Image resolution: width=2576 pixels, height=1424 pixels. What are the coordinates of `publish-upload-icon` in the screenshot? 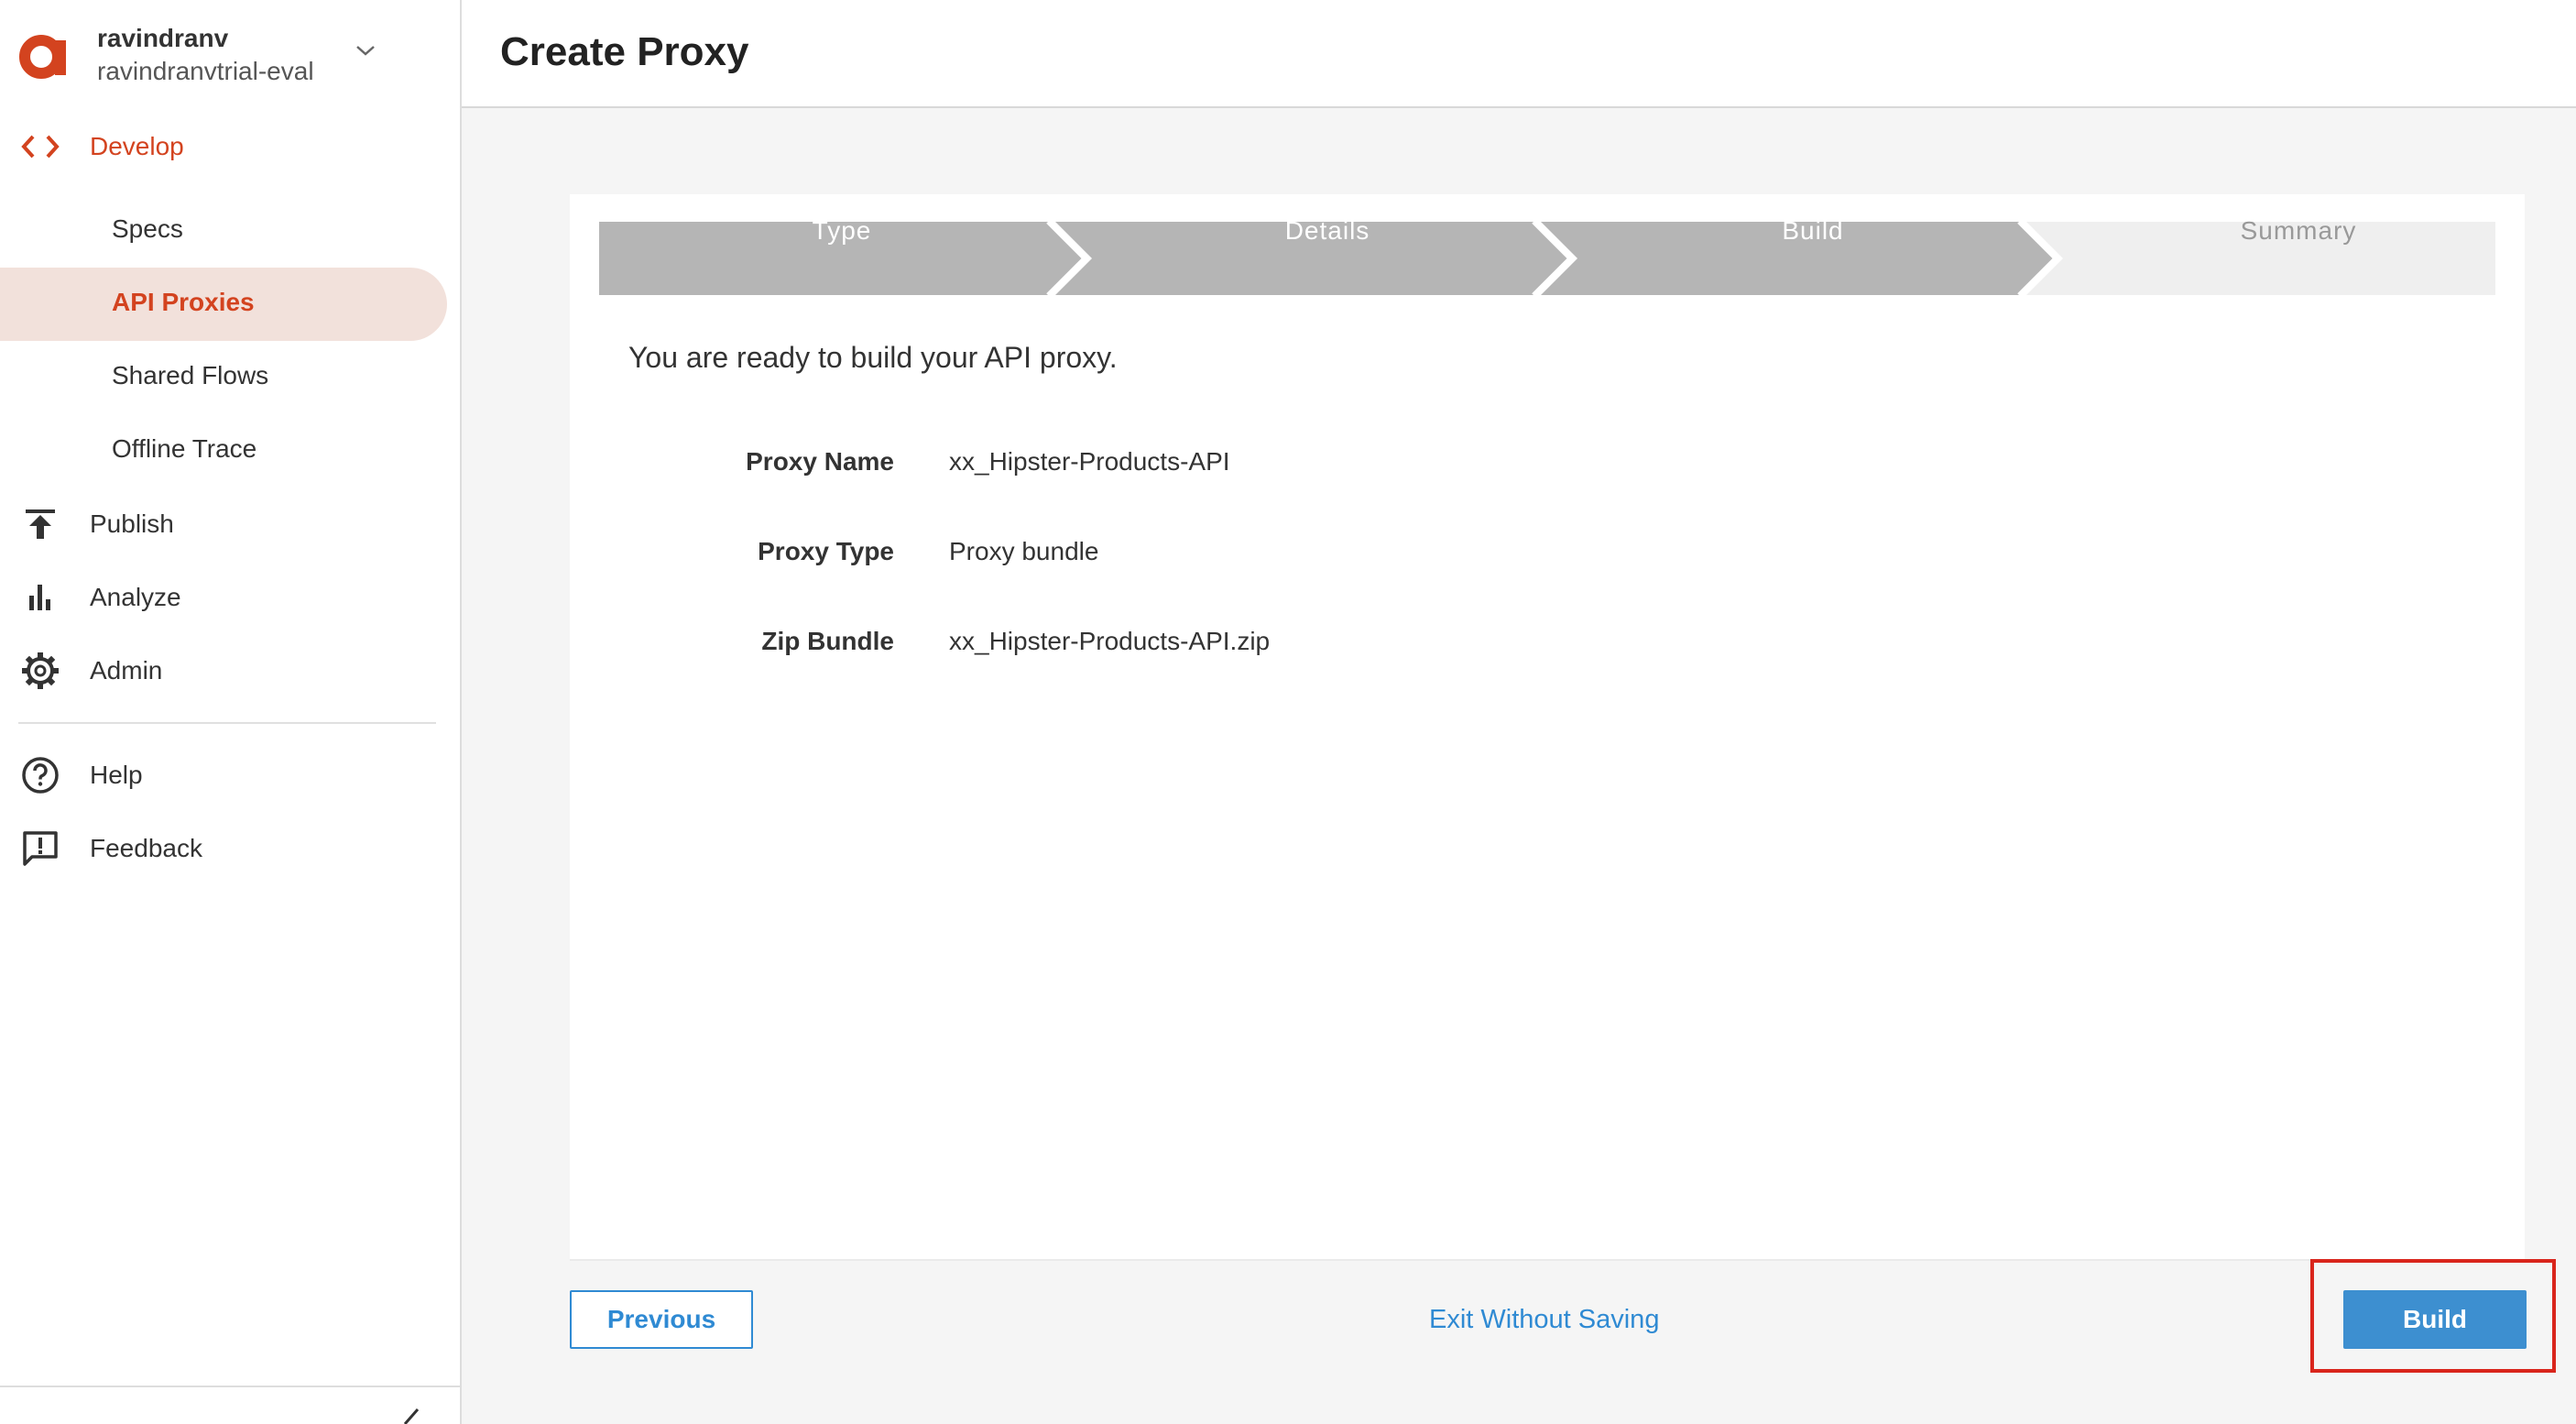 It's located at (40, 524).